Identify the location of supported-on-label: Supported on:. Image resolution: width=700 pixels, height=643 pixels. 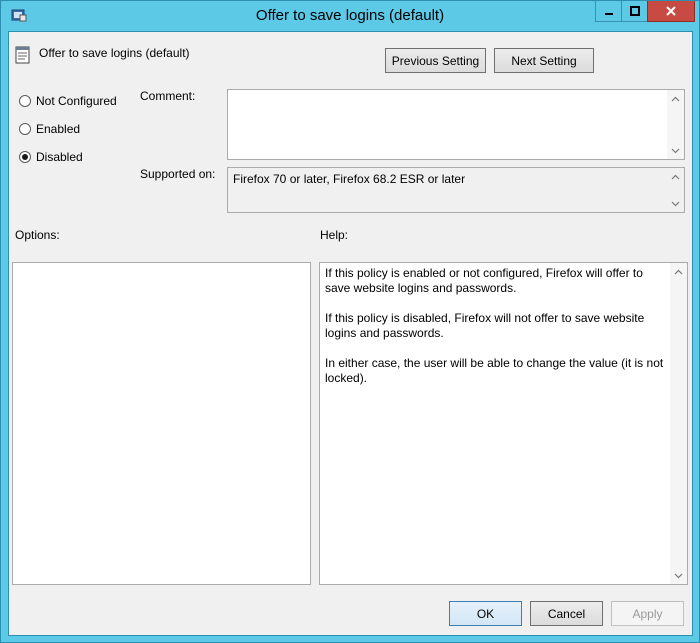
(178, 174).